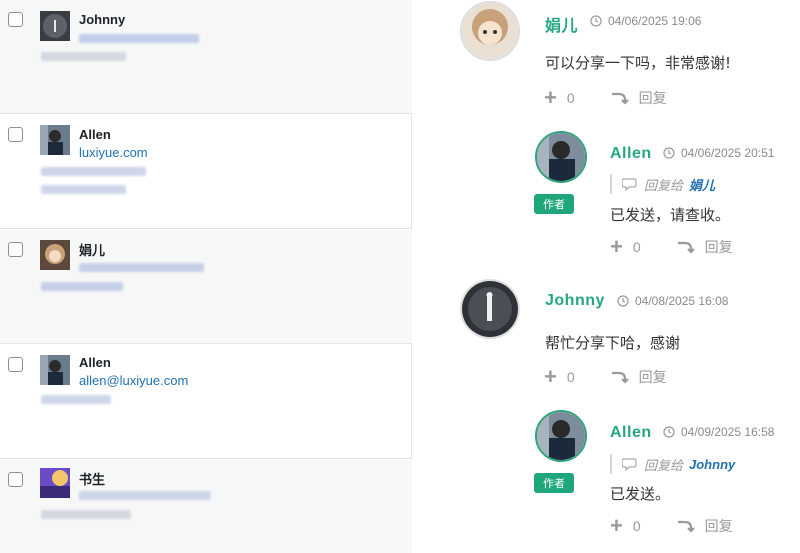 Image resolution: width=800 pixels, height=553 pixels. I want to click on comment-timestamp: 04/09/2025 16:58, so click(718, 432).